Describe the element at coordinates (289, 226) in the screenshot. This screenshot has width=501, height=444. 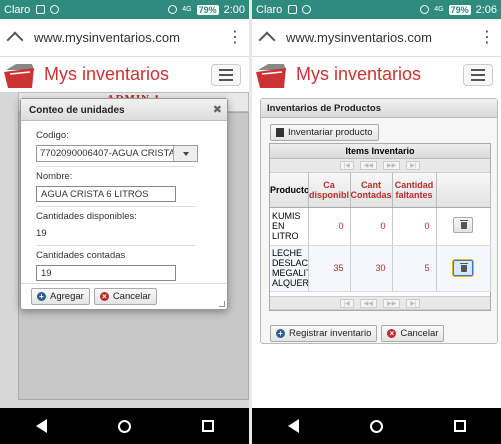
I see `producto-cell: KUMIS EN LITRO` at that location.